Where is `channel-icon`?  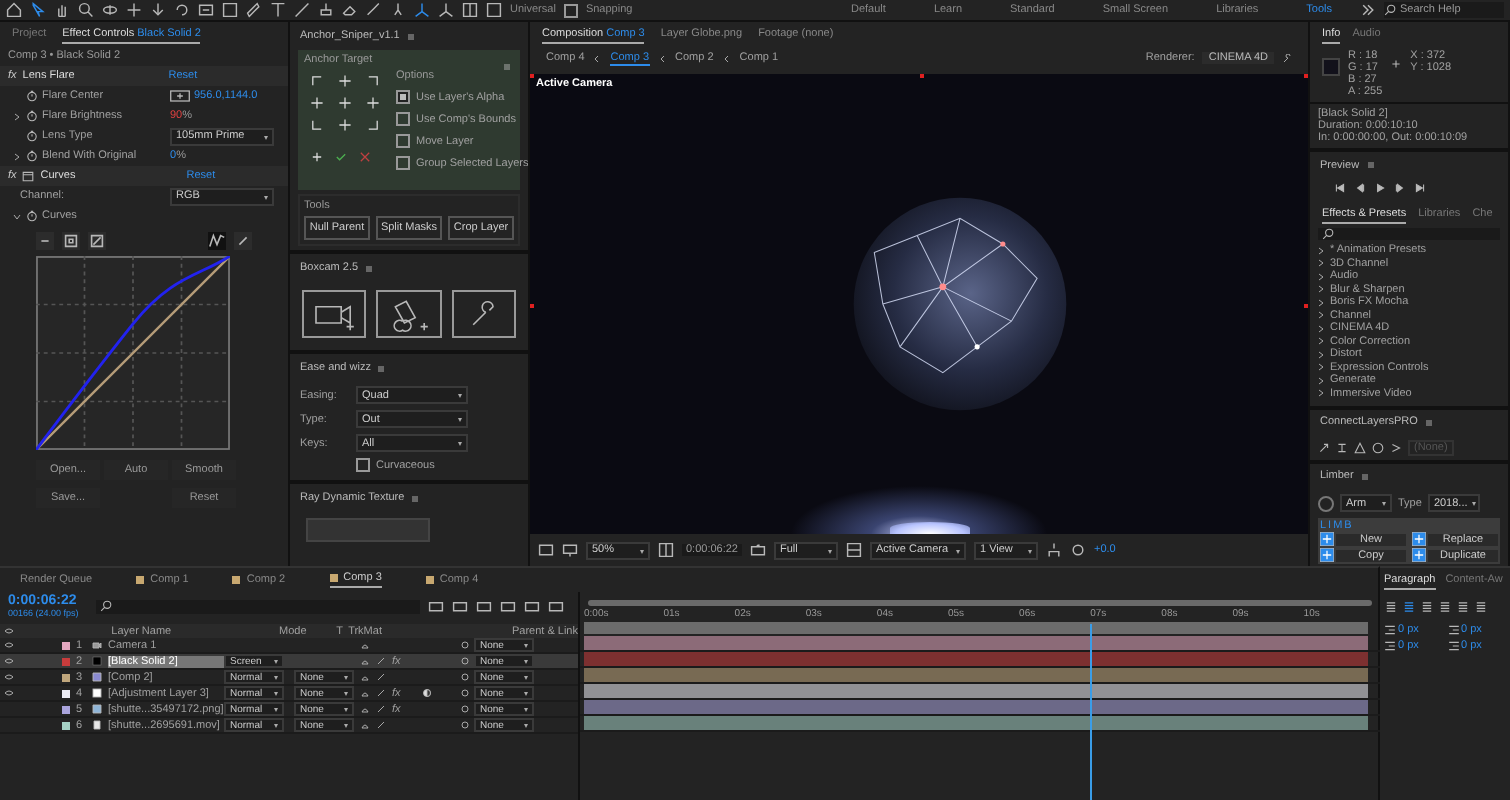
channel-icon is located at coordinates (45, 241).